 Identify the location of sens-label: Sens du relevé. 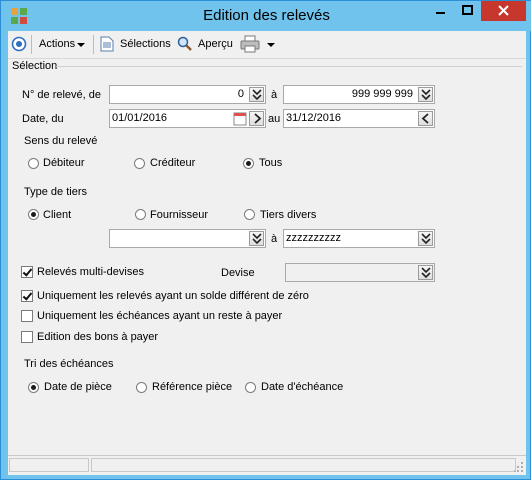
(61, 141).